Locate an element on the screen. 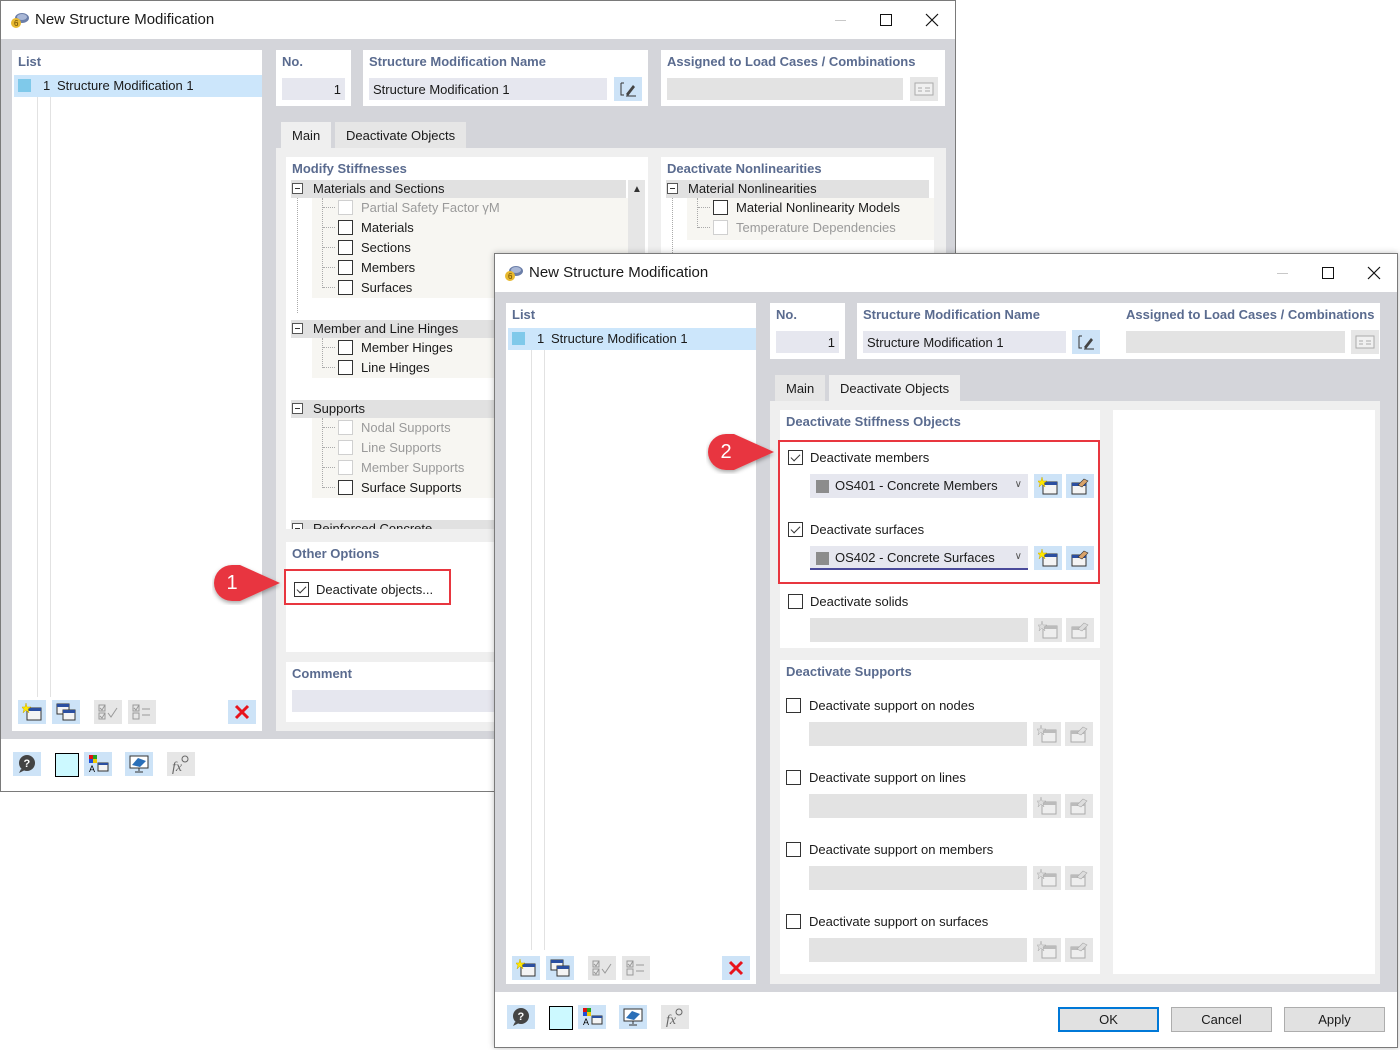 Image resolution: width=1400 pixels, height=1050 pixels. checkbox-surface-supports is located at coordinates (345, 487).